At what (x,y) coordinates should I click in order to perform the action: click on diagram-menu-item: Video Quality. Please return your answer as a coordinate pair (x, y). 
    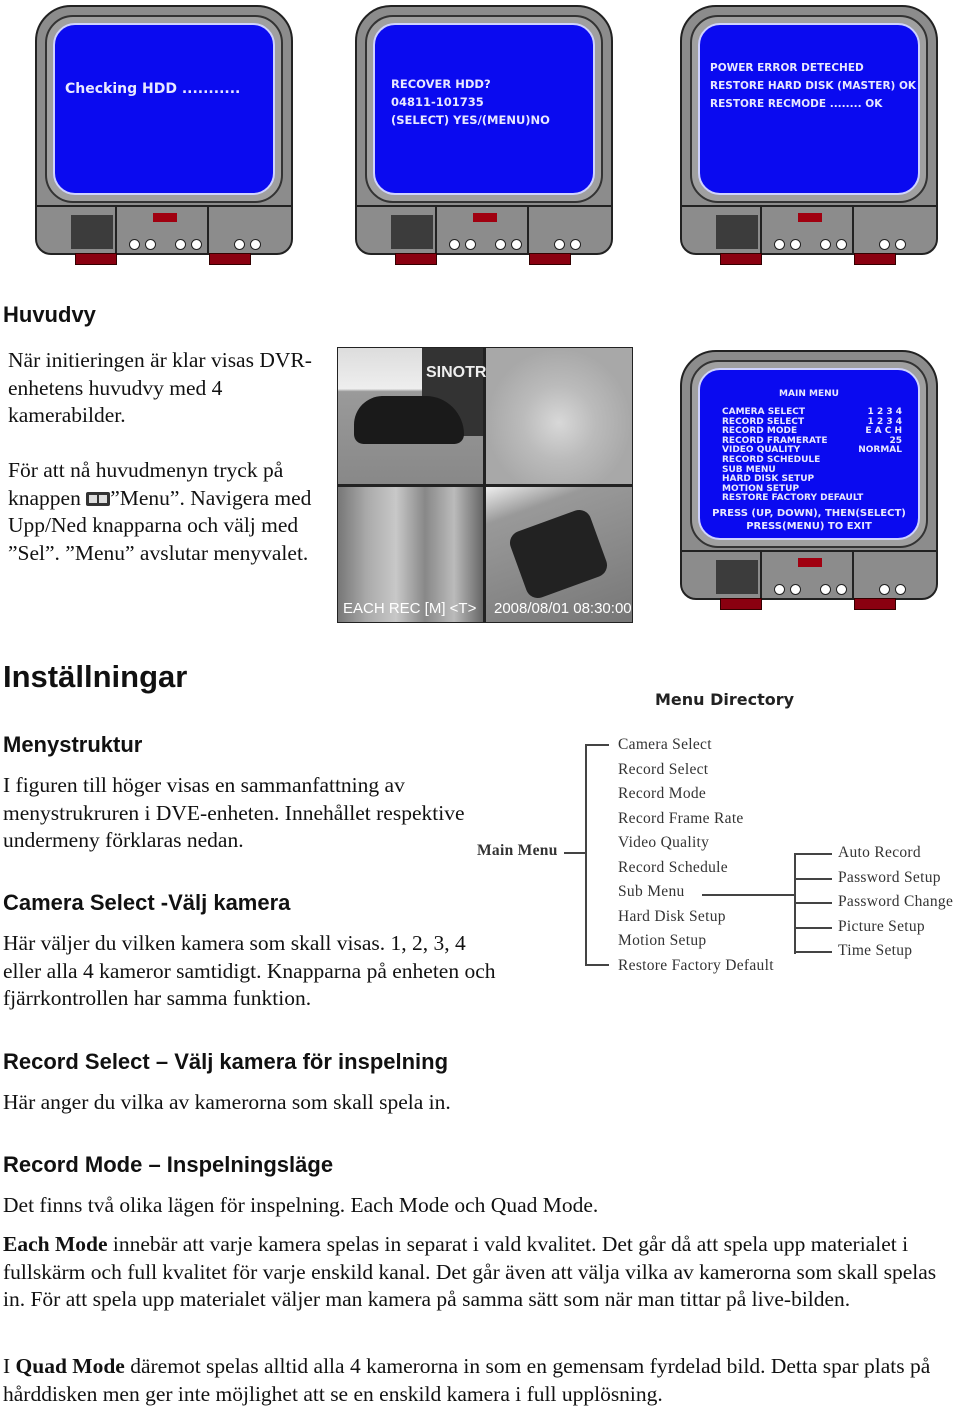
    Looking at the image, I should click on (664, 842).